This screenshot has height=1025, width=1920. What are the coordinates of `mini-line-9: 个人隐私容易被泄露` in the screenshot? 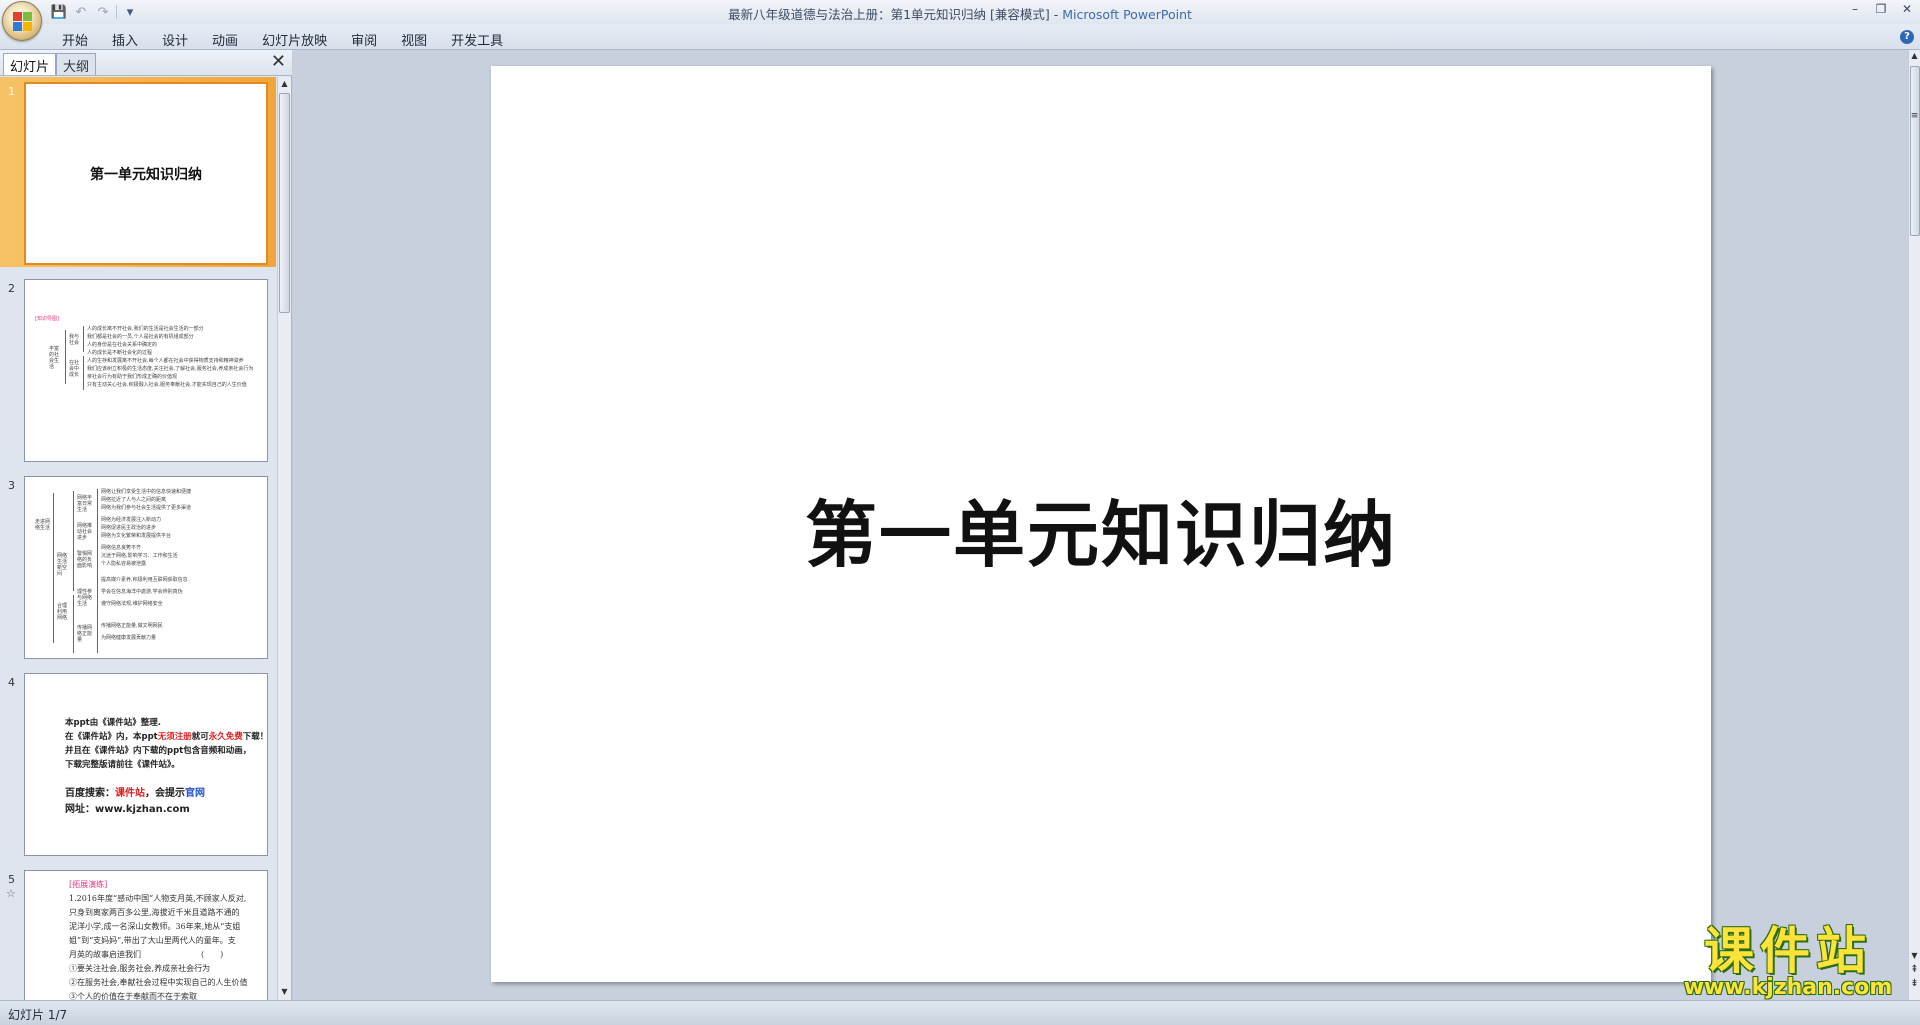 It's located at (124, 564).